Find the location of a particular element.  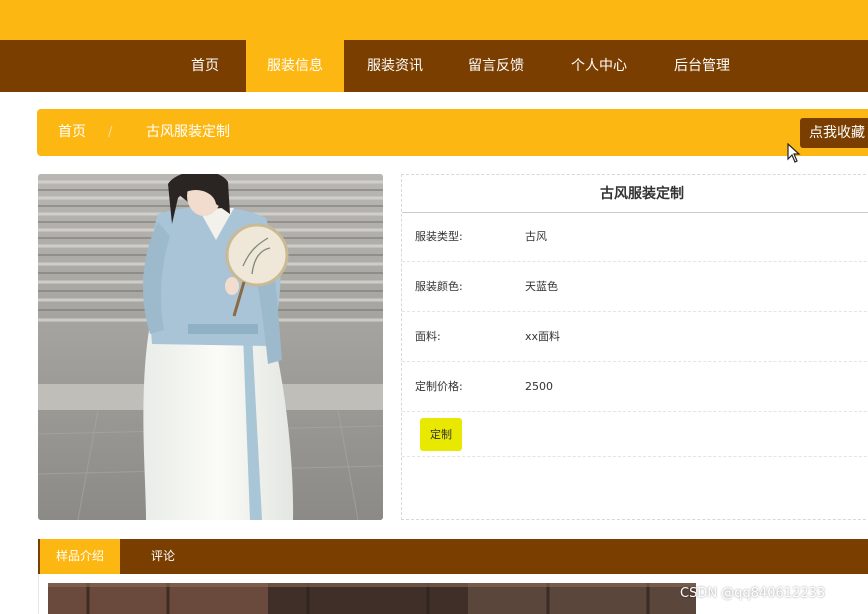

breadcrumb-home: 首页 is located at coordinates (72, 132).